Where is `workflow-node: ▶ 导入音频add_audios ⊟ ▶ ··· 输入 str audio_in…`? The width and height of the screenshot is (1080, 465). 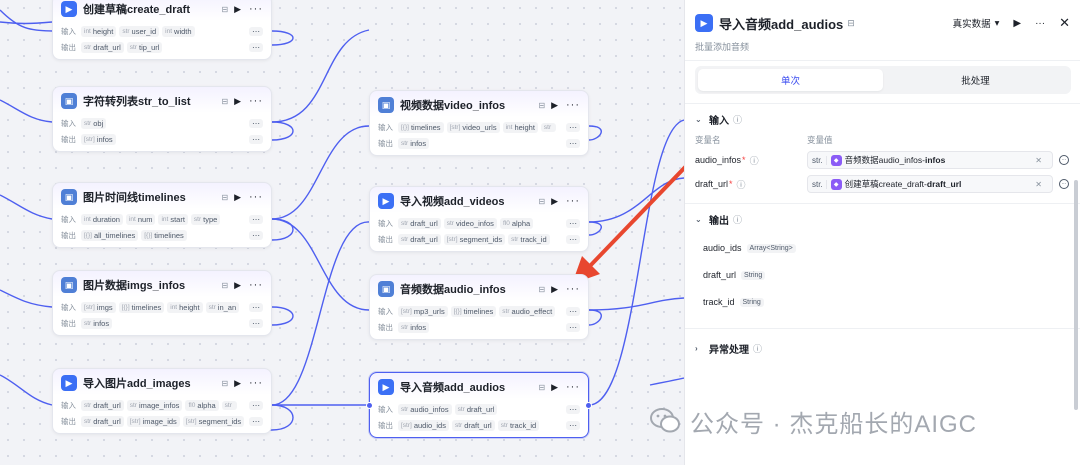
workflow-node: ▶ 导入音频add_audios ⊟ ▶ ··· 输入 str audio_in… is located at coordinates (479, 405).